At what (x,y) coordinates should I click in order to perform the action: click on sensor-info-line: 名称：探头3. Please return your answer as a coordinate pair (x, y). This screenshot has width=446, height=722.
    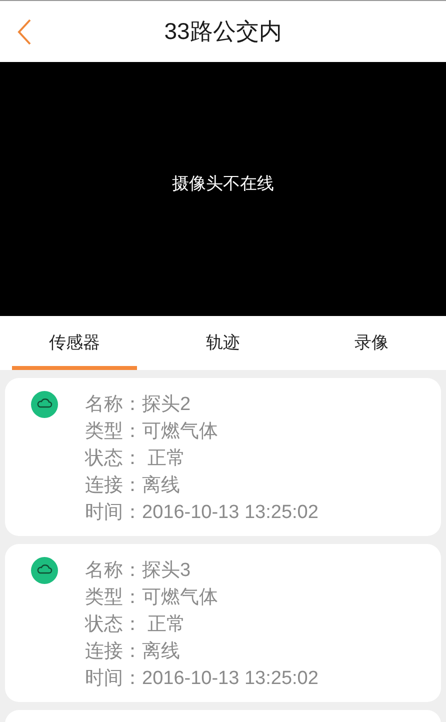
    Looking at the image, I should click on (138, 571).